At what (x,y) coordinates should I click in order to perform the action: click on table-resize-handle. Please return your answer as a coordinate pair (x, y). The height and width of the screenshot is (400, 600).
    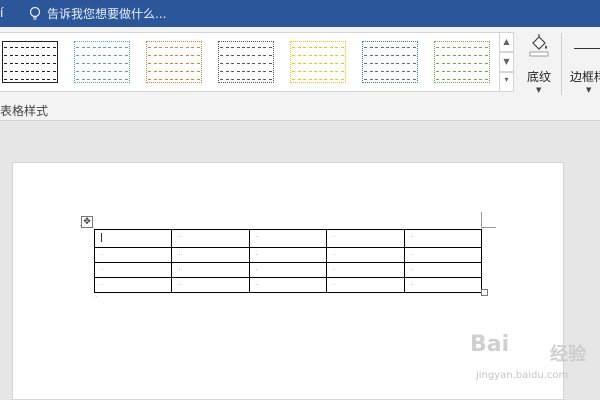
    Looking at the image, I should click on (484, 292).